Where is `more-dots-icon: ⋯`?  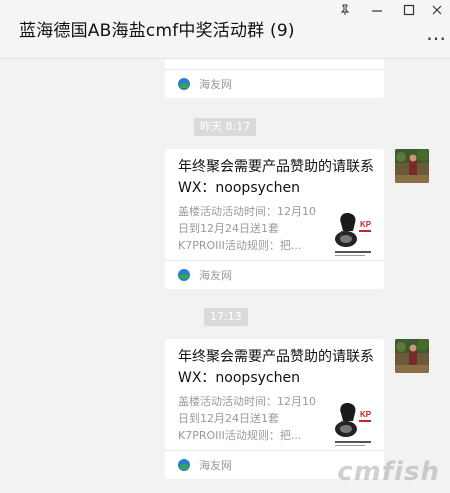
more-dots-icon: ⋯ is located at coordinates (436, 38).